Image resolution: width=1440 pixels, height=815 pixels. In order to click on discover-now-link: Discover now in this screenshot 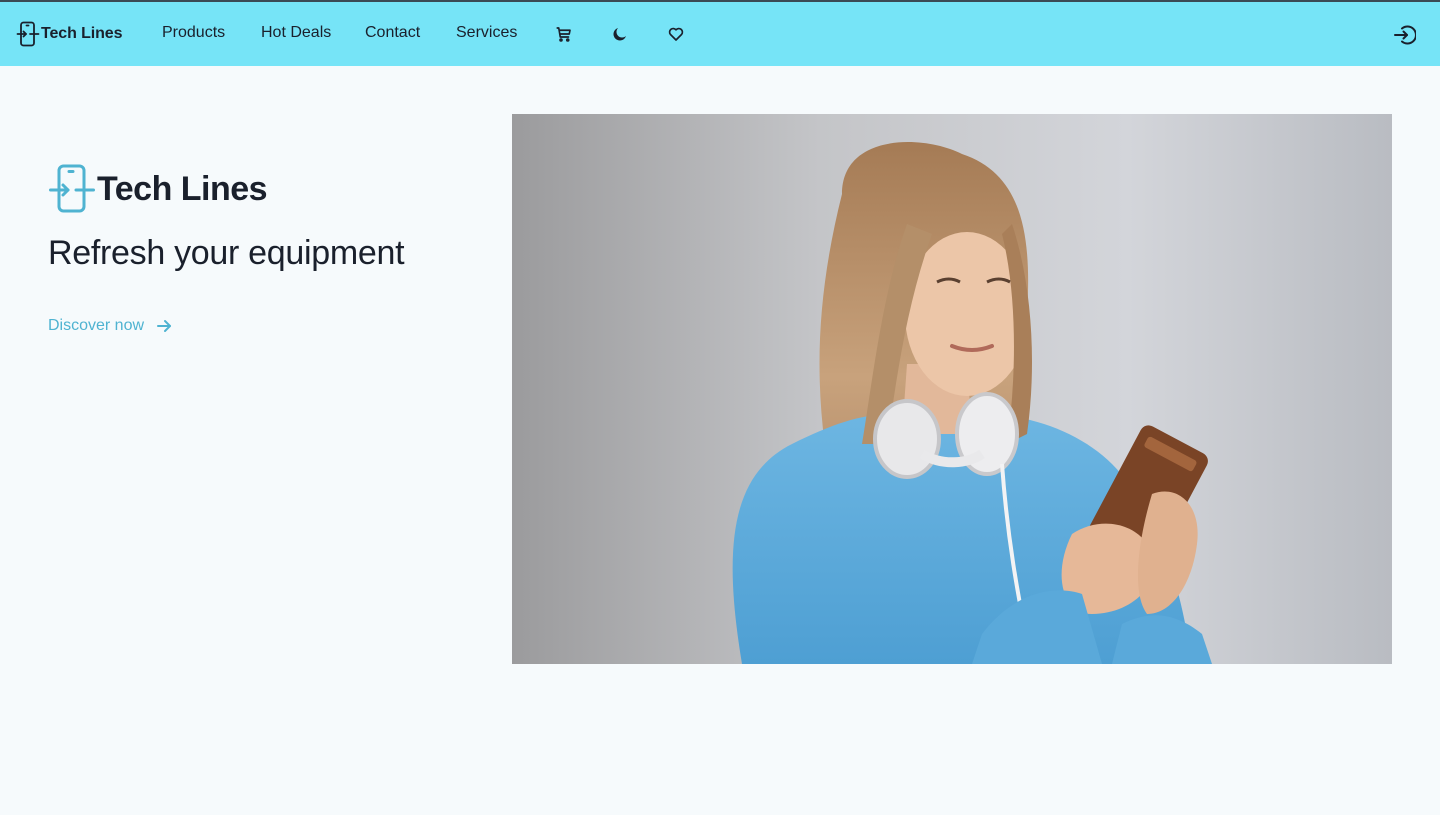, I will do `click(110, 326)`.